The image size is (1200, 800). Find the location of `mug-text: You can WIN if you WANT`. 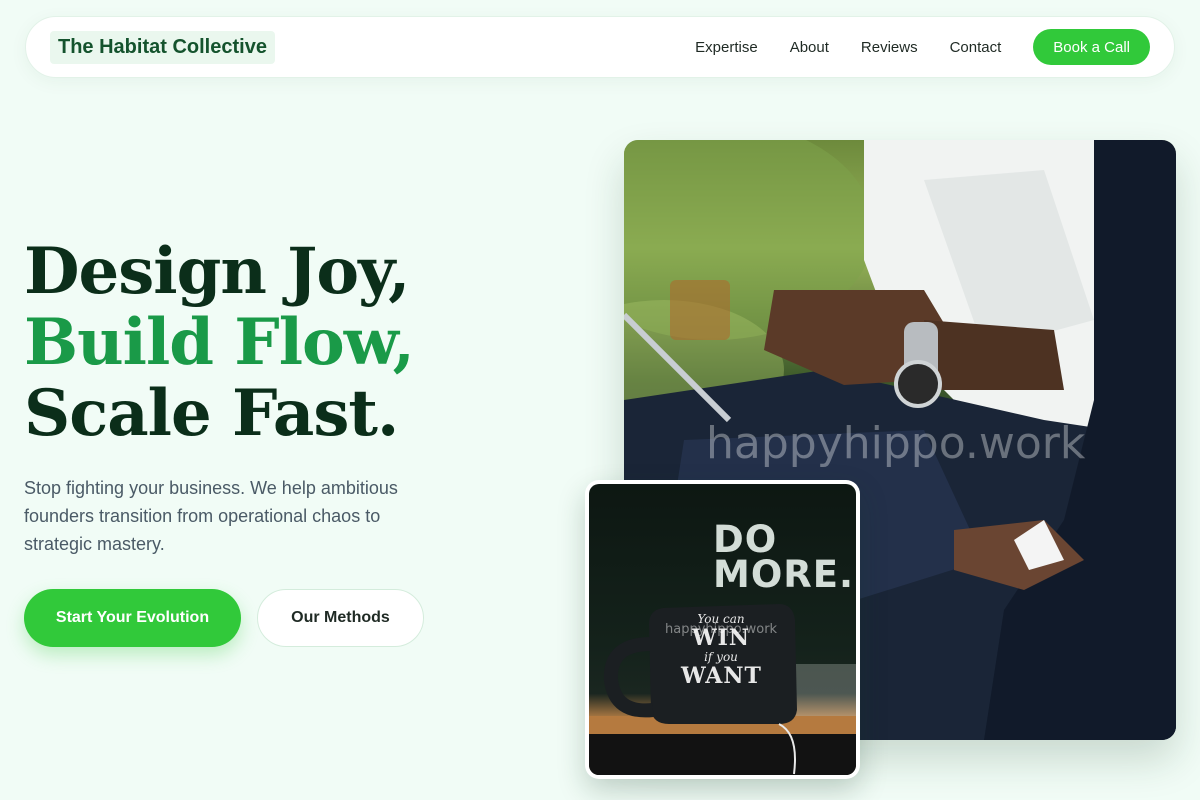

mug-text: You can WIN if you WANT is located at coordinates (721, 650).